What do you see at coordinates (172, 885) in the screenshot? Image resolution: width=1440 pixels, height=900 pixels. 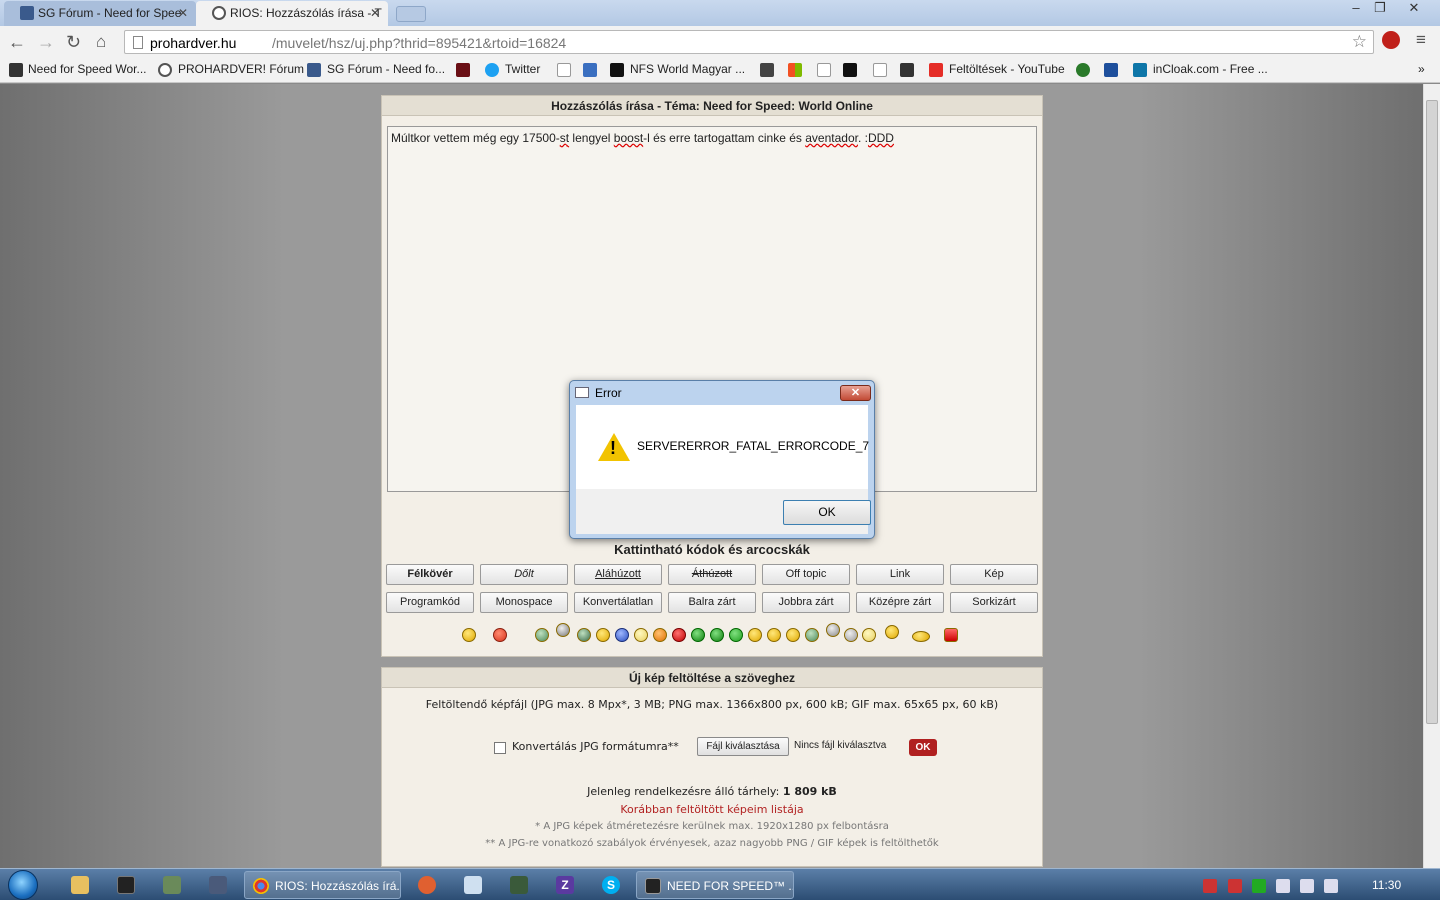 I see `game-icon` at bounding box center [172, 885].